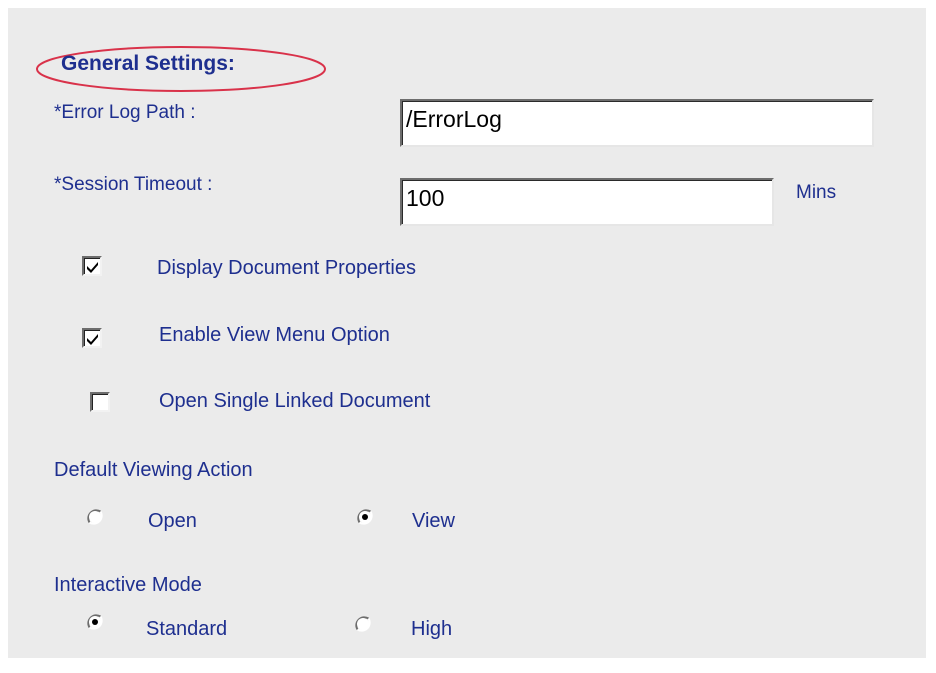 The height and width of the screenshot is (673, 936). I want to click on display-document-properties-label: Display Document Properties, so click(286, 268).